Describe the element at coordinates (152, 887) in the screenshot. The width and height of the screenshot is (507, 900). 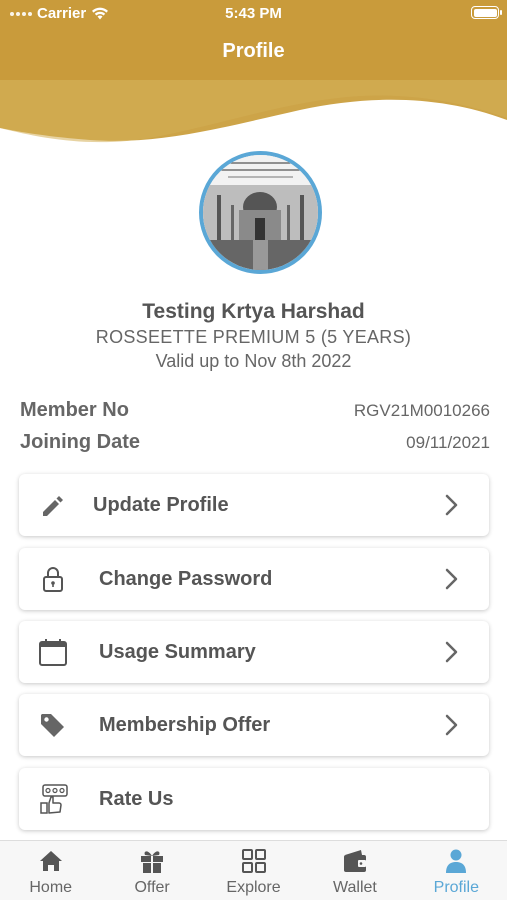
I see `tab-offer-label: Offer` at that location.